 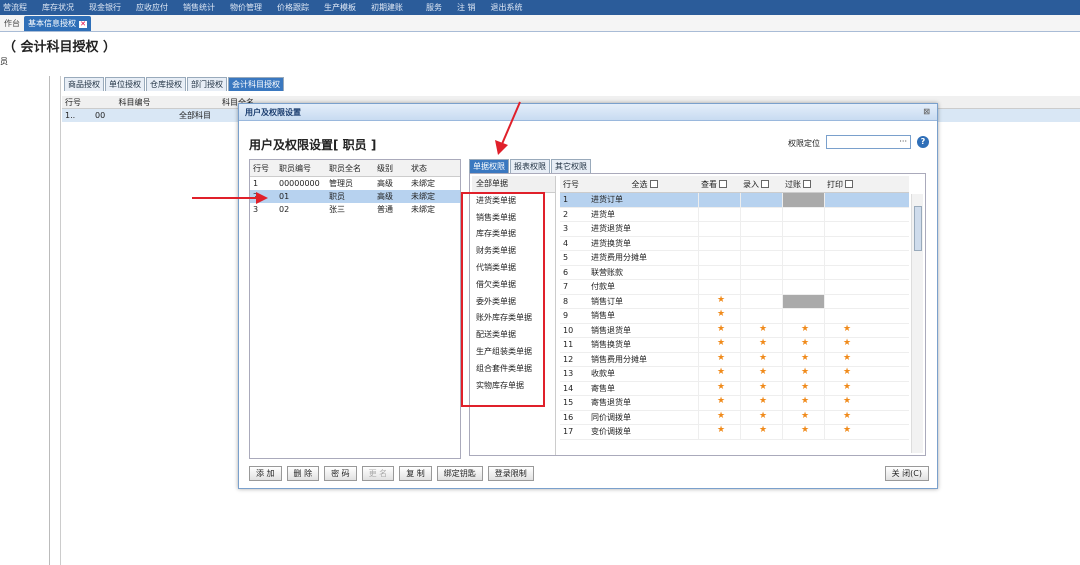 What do you see at coordinates (84, 84) in the screenshot?
I see `tab-goods-auth: 商品授权` at bounding box center [84, 84].